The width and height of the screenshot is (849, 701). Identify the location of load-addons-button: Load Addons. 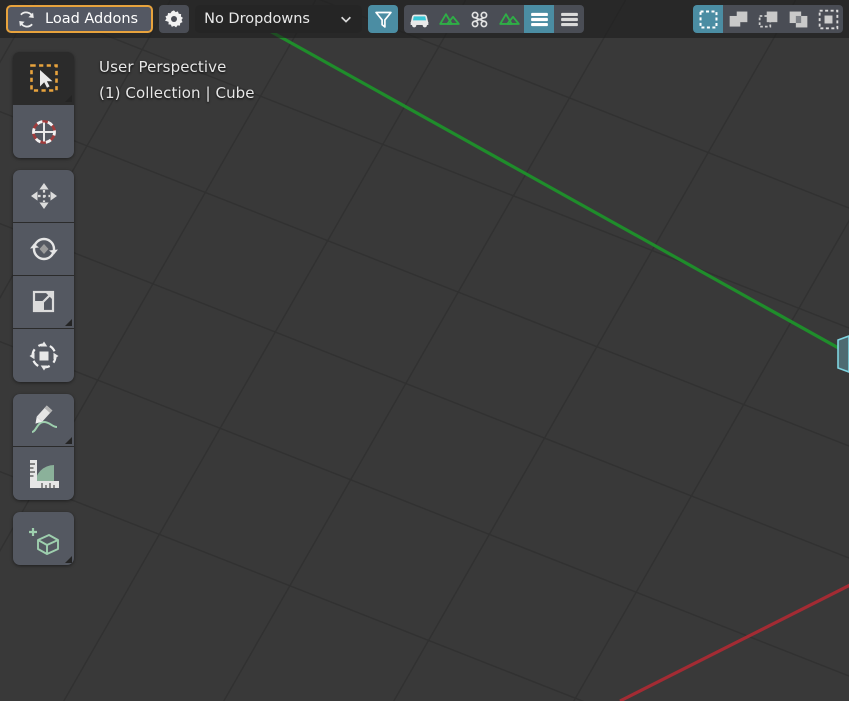
(80, 19).